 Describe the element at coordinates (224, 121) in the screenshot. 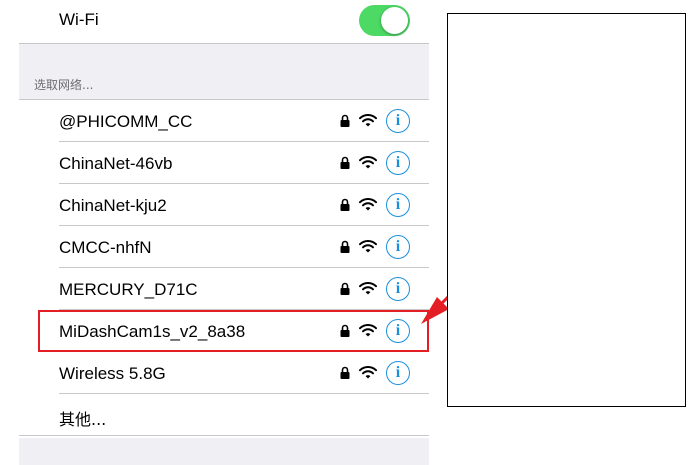

I see `network-row-phicomm: @PHICOMM_CC i` at that location.